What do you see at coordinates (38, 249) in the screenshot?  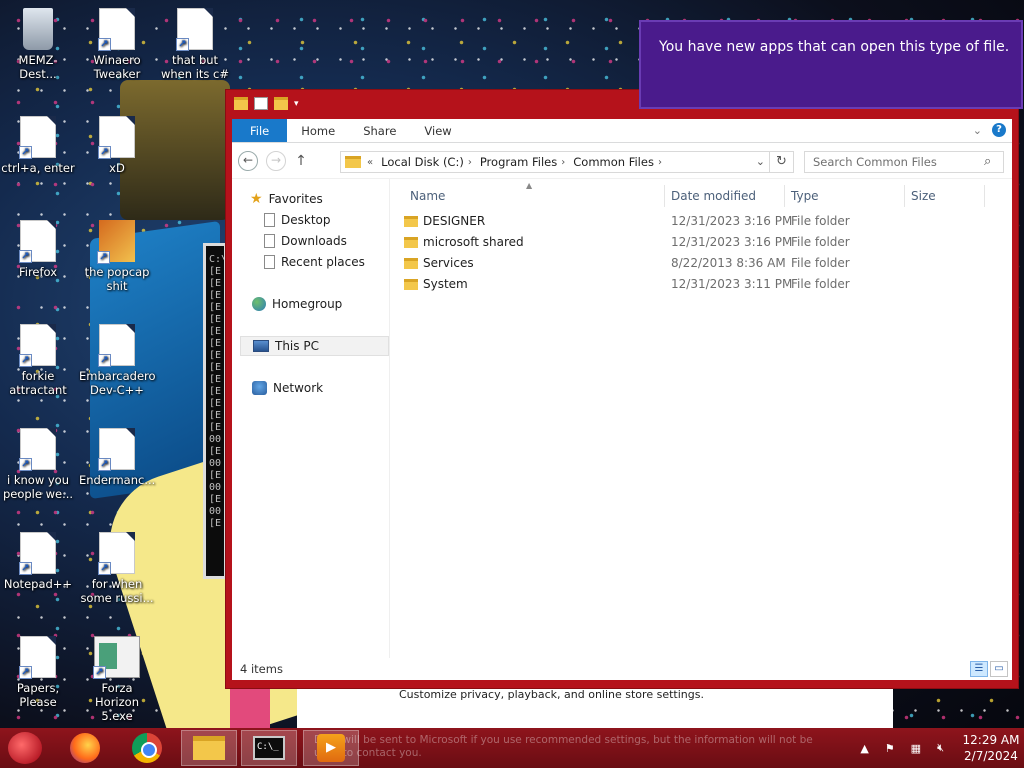 I see `desktop-icon-item: ↗ Firefox` at bounding box center [38, 249].